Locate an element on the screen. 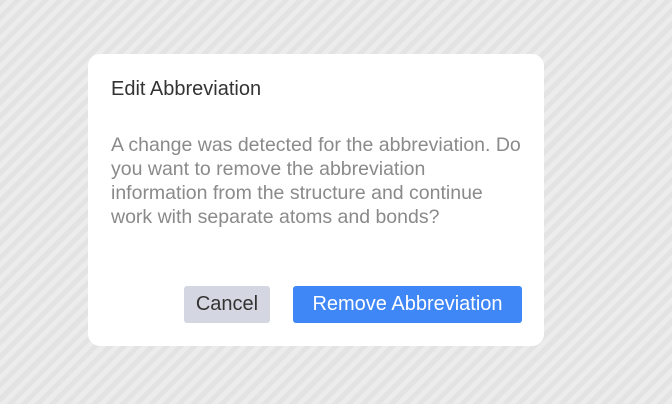 The width and height of the screenshot is (672, 404). dialog-title: Edit Abbreviation is located at coordinates (186, 89).